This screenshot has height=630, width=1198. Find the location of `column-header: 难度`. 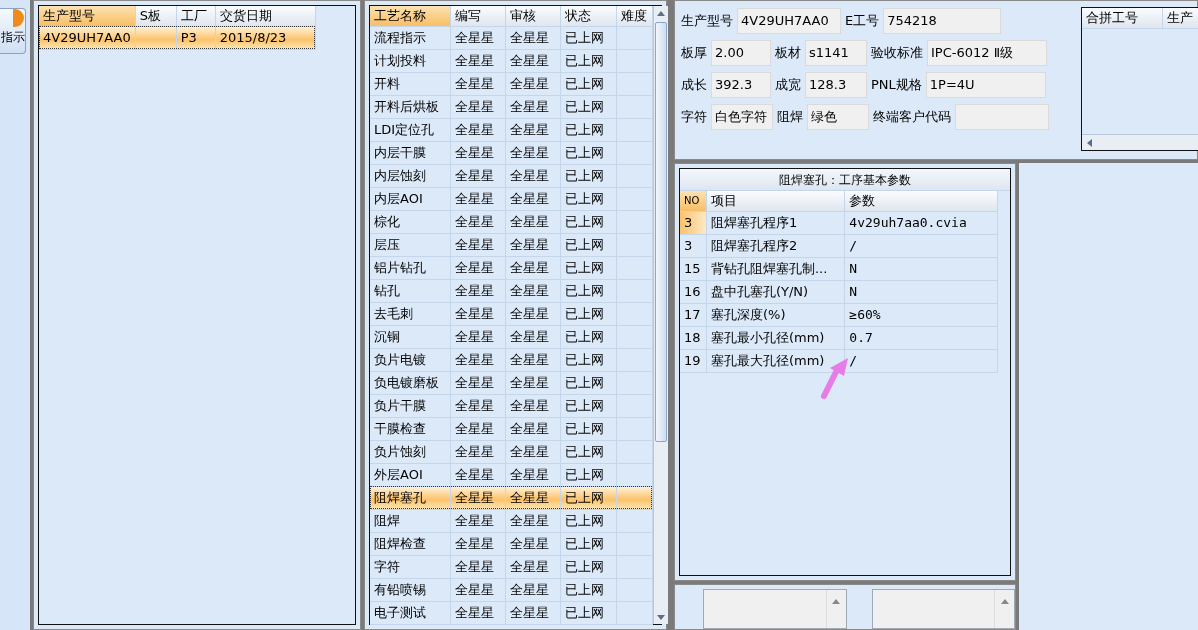

column-header: 难度 is located at coordinates (634, 16).